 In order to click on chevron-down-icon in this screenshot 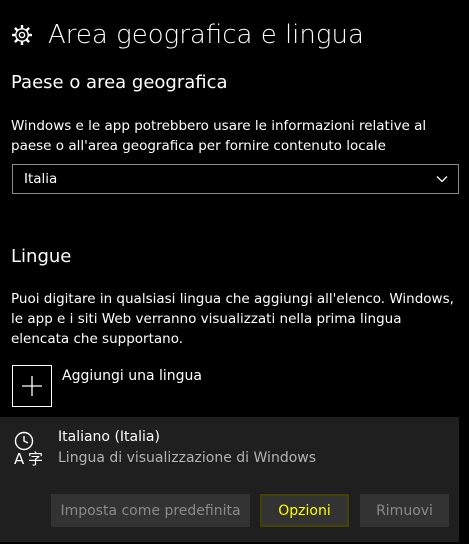, I will do `click(442, 179)`.